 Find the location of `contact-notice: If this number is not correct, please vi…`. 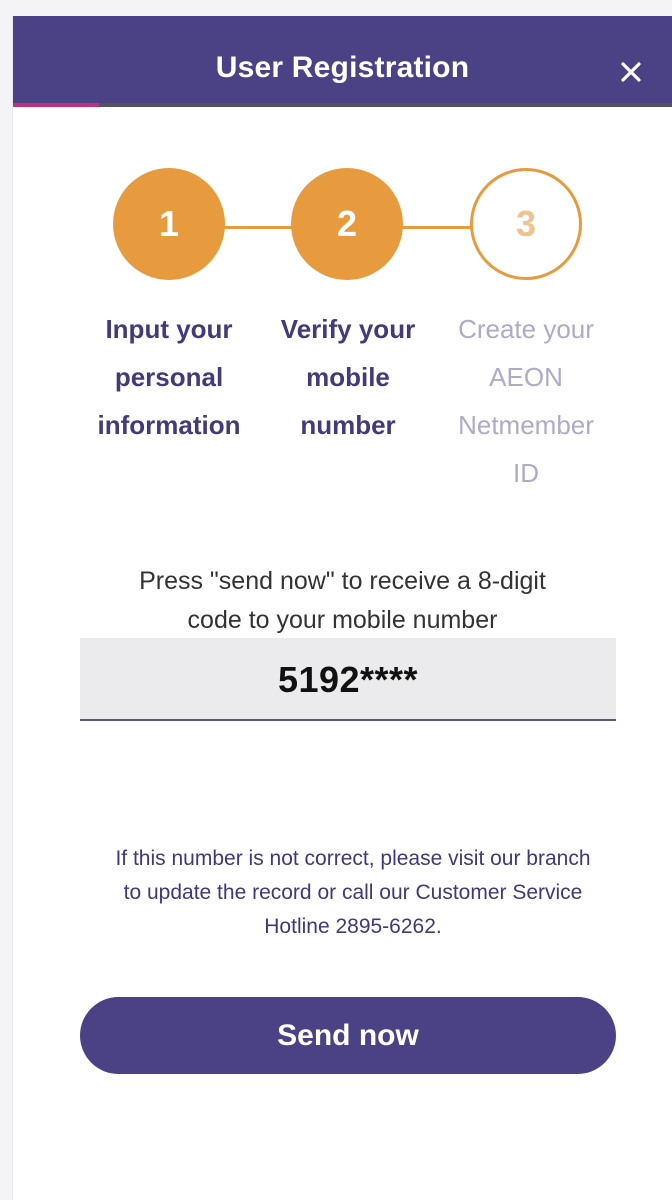

contact-notice: If this number is not correct, please vi… is located at coordinates (353, 892).